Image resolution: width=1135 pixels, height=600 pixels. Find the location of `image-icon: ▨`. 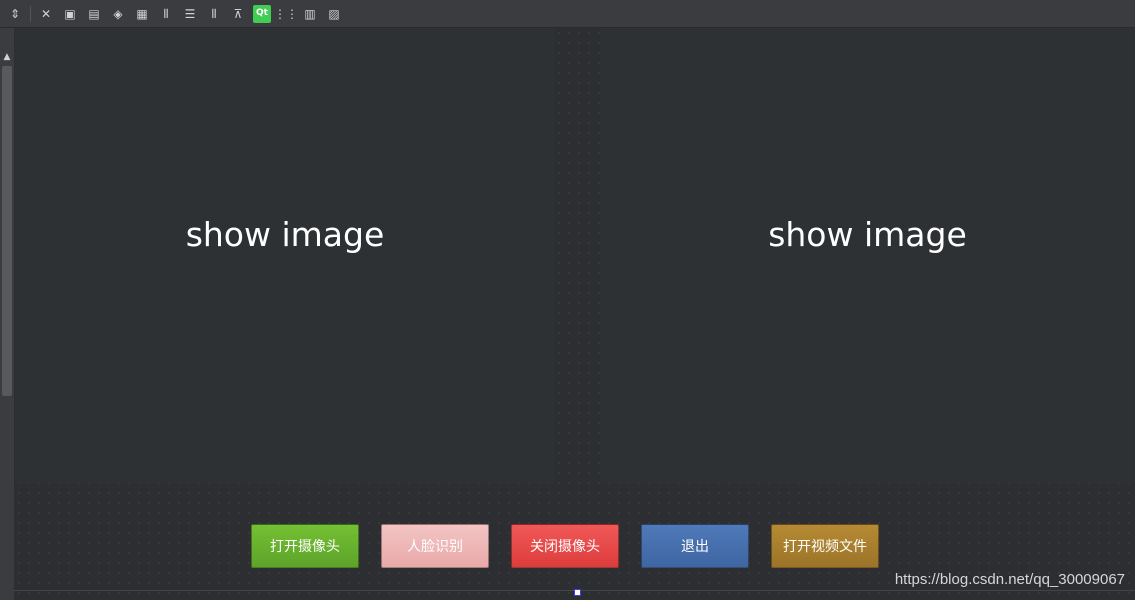

image-icon: ▨ is located at coordinates (334, 14).